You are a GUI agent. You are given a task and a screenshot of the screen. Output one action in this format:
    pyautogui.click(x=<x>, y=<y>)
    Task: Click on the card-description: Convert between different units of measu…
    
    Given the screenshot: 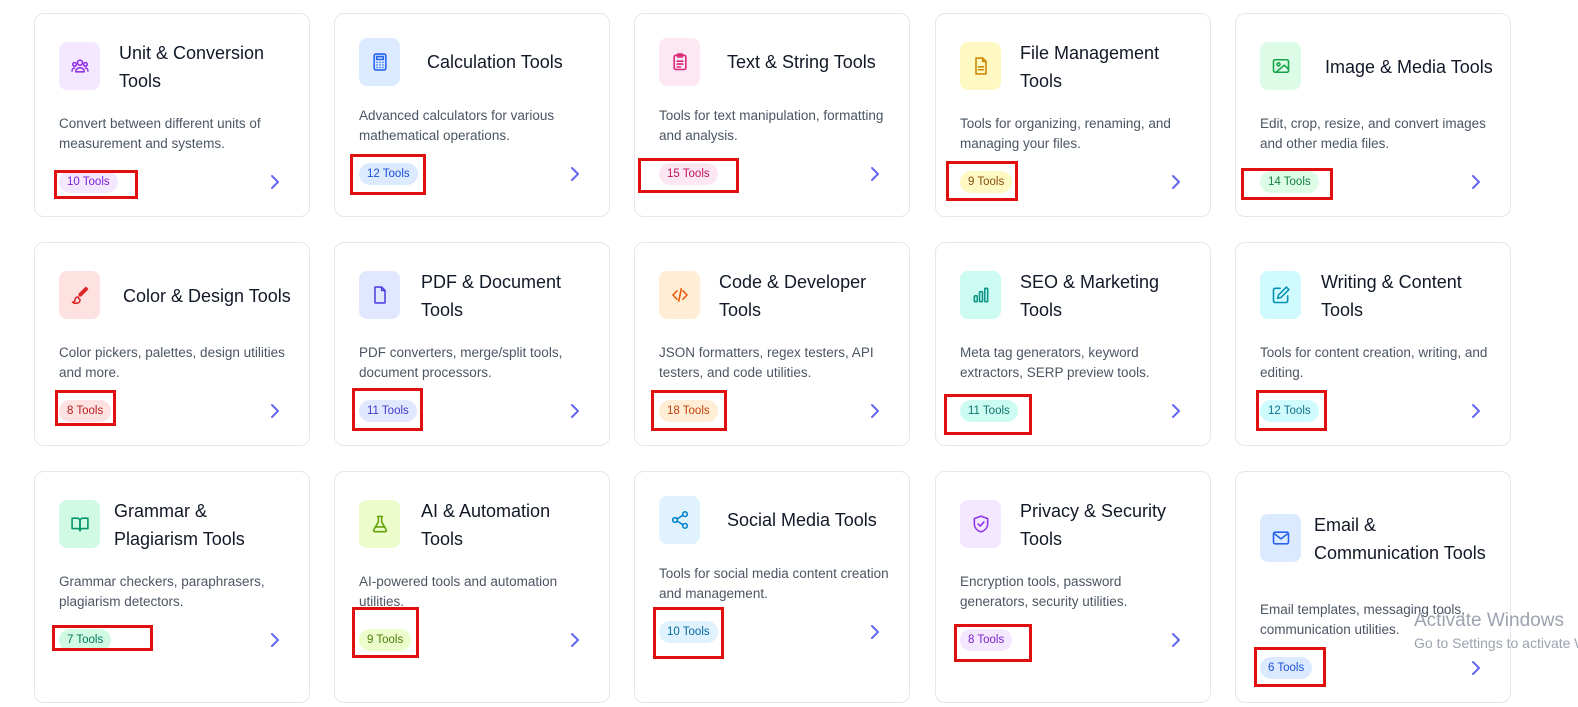 What is the action you would take?
    pyautogui.click(x=160, y=133)
    